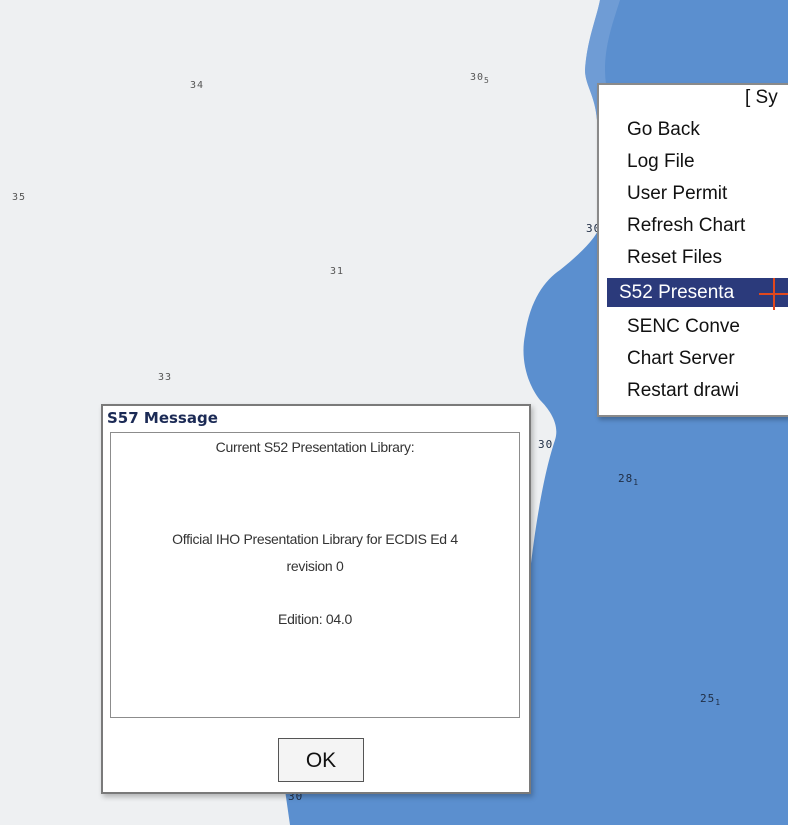 This screenshot has width=788, height=825. What do you see at coordinates (696, 257) in the screenshot?
I see `menu-item-reset-files: Reset Files` at bounding box center [696, 257].